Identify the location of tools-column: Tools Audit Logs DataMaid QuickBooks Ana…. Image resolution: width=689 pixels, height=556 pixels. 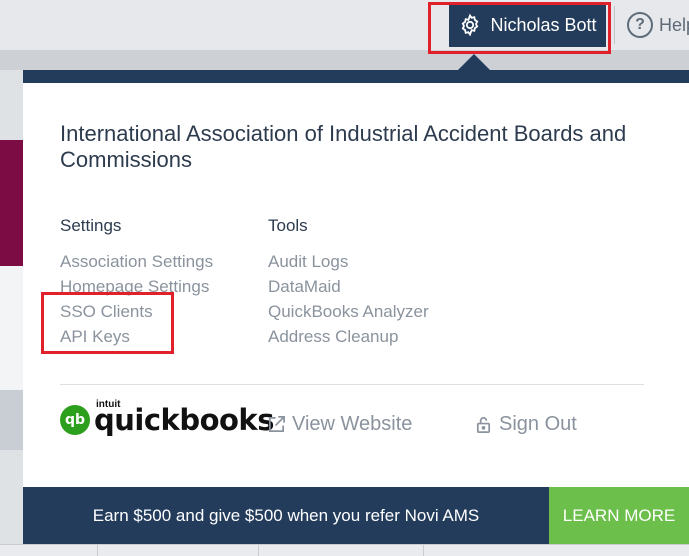
(348, 282).